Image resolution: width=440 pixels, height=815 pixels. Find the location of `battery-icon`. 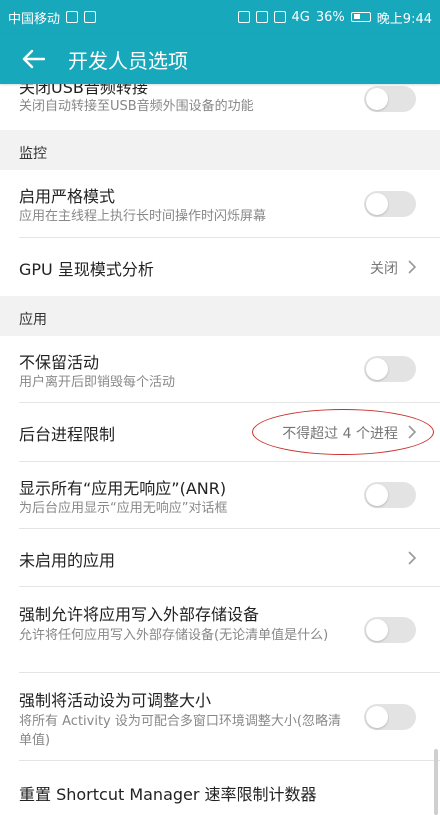

battery-icon is located at coordinates (360, 17).